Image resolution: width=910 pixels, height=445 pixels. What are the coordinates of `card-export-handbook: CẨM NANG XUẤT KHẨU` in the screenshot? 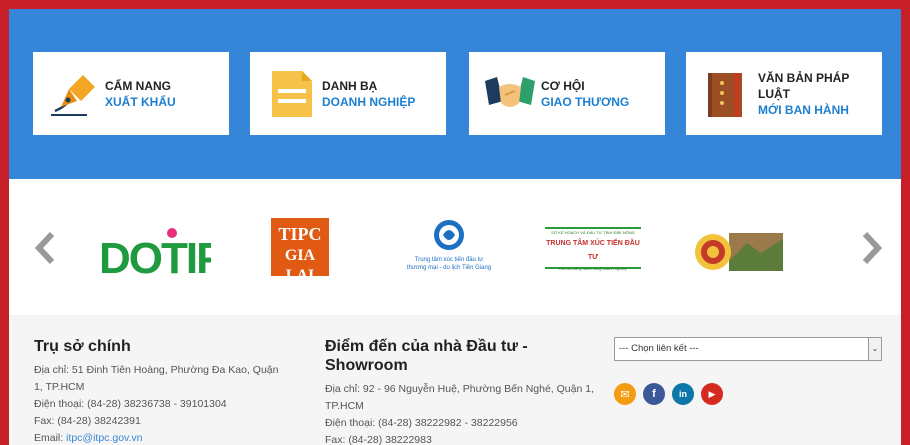 It's located at (131, 93).